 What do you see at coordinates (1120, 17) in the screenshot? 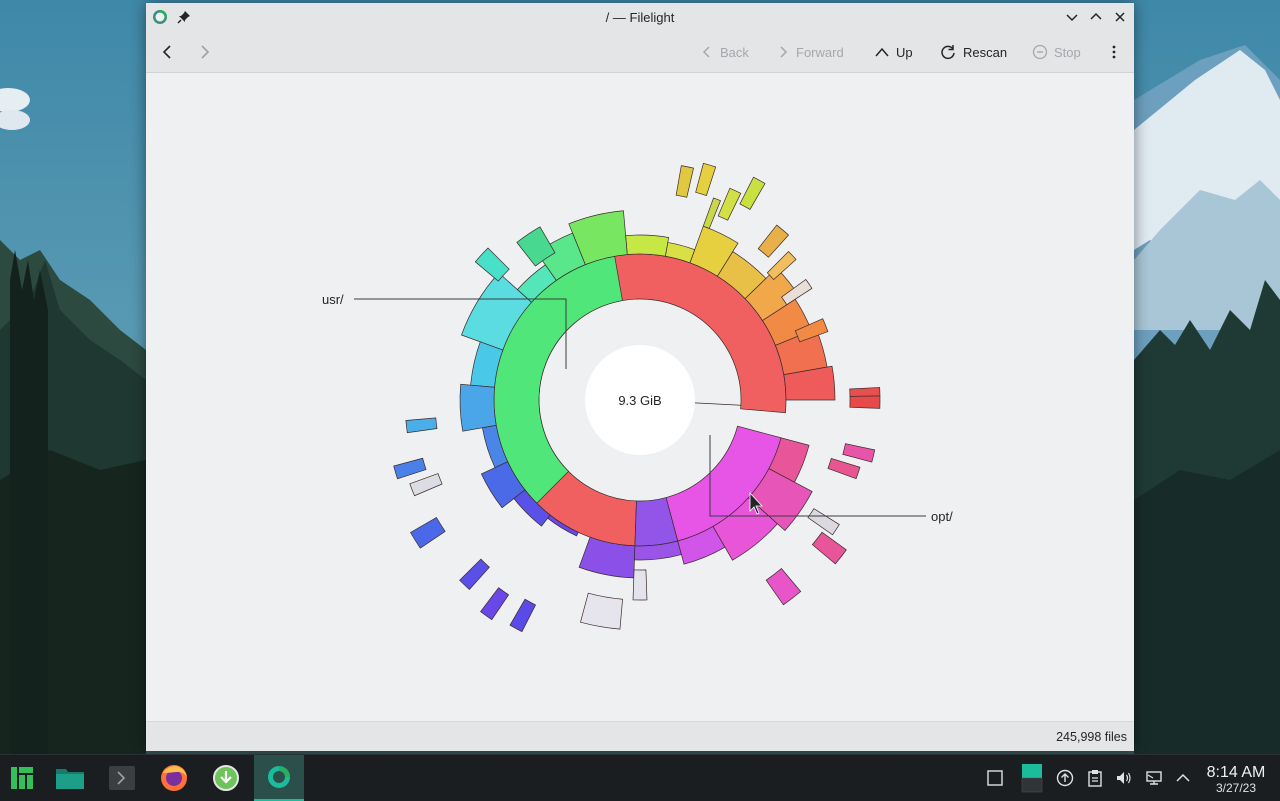
I see `close-icon` at bounding box center [1120, 17].